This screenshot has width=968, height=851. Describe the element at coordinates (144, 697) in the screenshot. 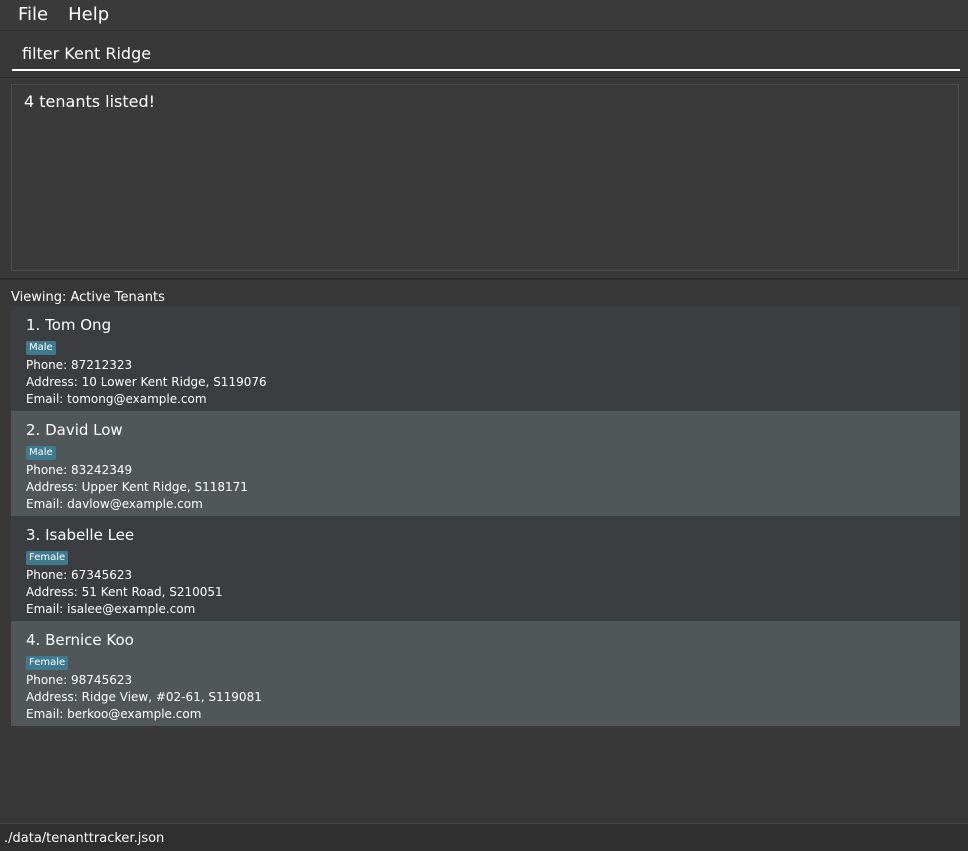

I see `tenant-address: Address: Ridge View, #02-61, S119081` at that location.